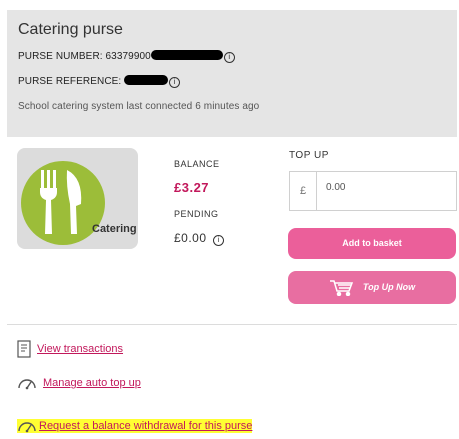 This screenshot has height=439, width=459. I want to click on purse-reference: PURSE REFERENCE: i, so click(99, 81).